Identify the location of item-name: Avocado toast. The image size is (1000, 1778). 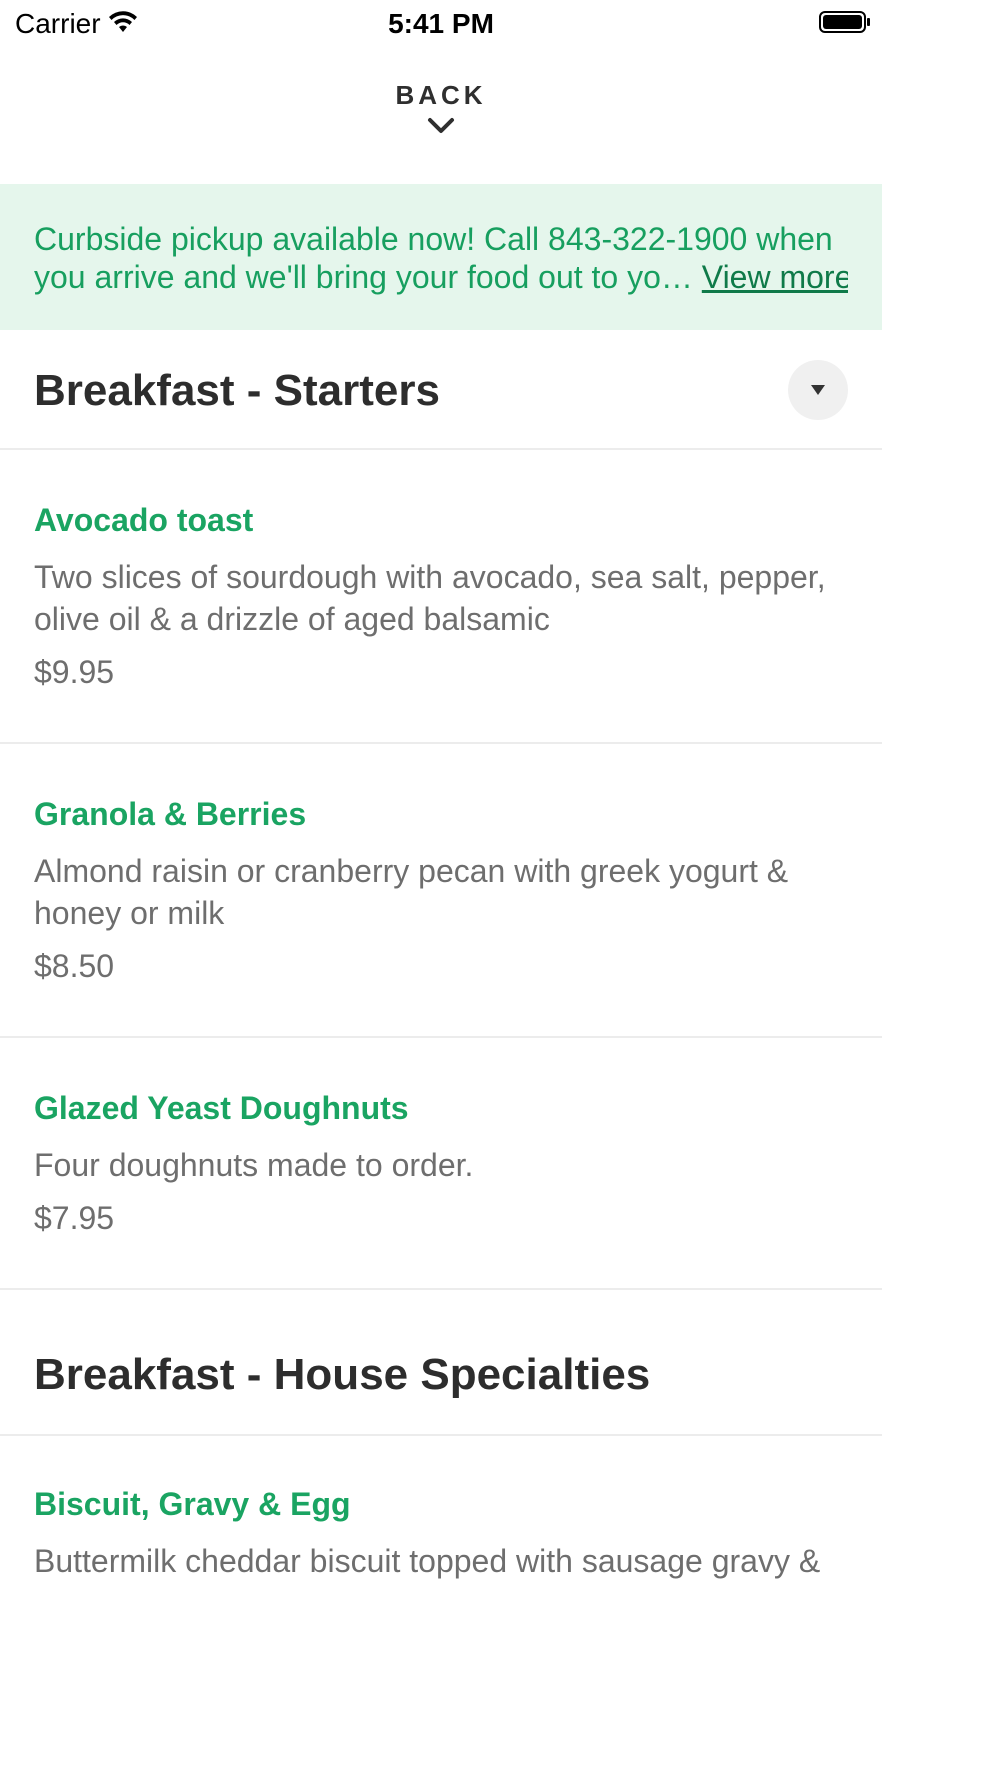
(144, 520).